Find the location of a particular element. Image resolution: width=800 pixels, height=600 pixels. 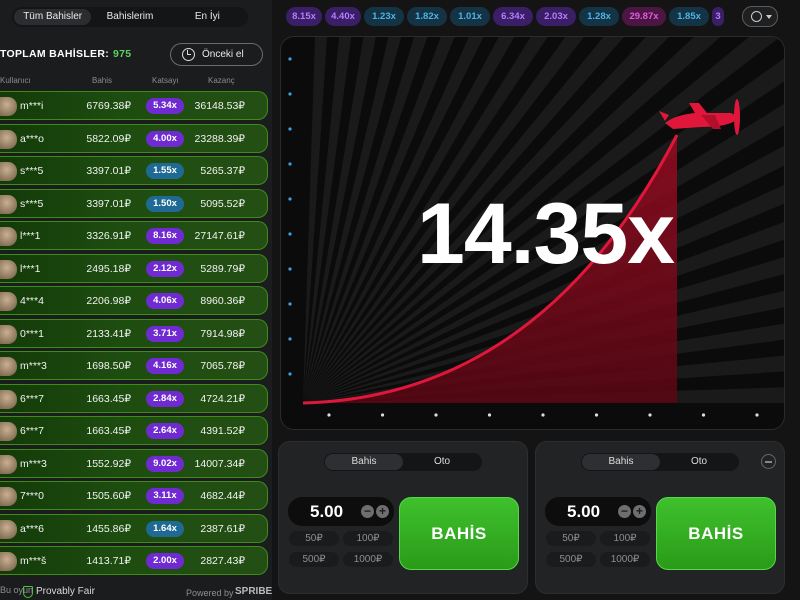

remove-panel-icon is located at coordinates (768, 461).